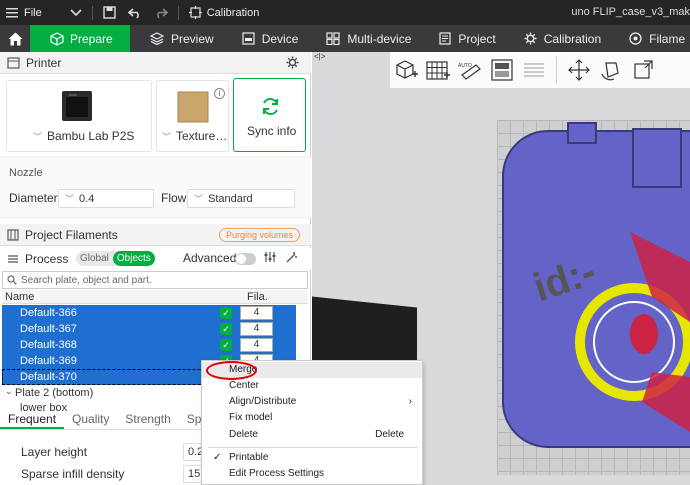 This screenshot has height=485, width=690. What do you see at coordinates (272, 131) in the screenshot?
I see `sync-info-label: Sync info` at bounding box center [272, 131].